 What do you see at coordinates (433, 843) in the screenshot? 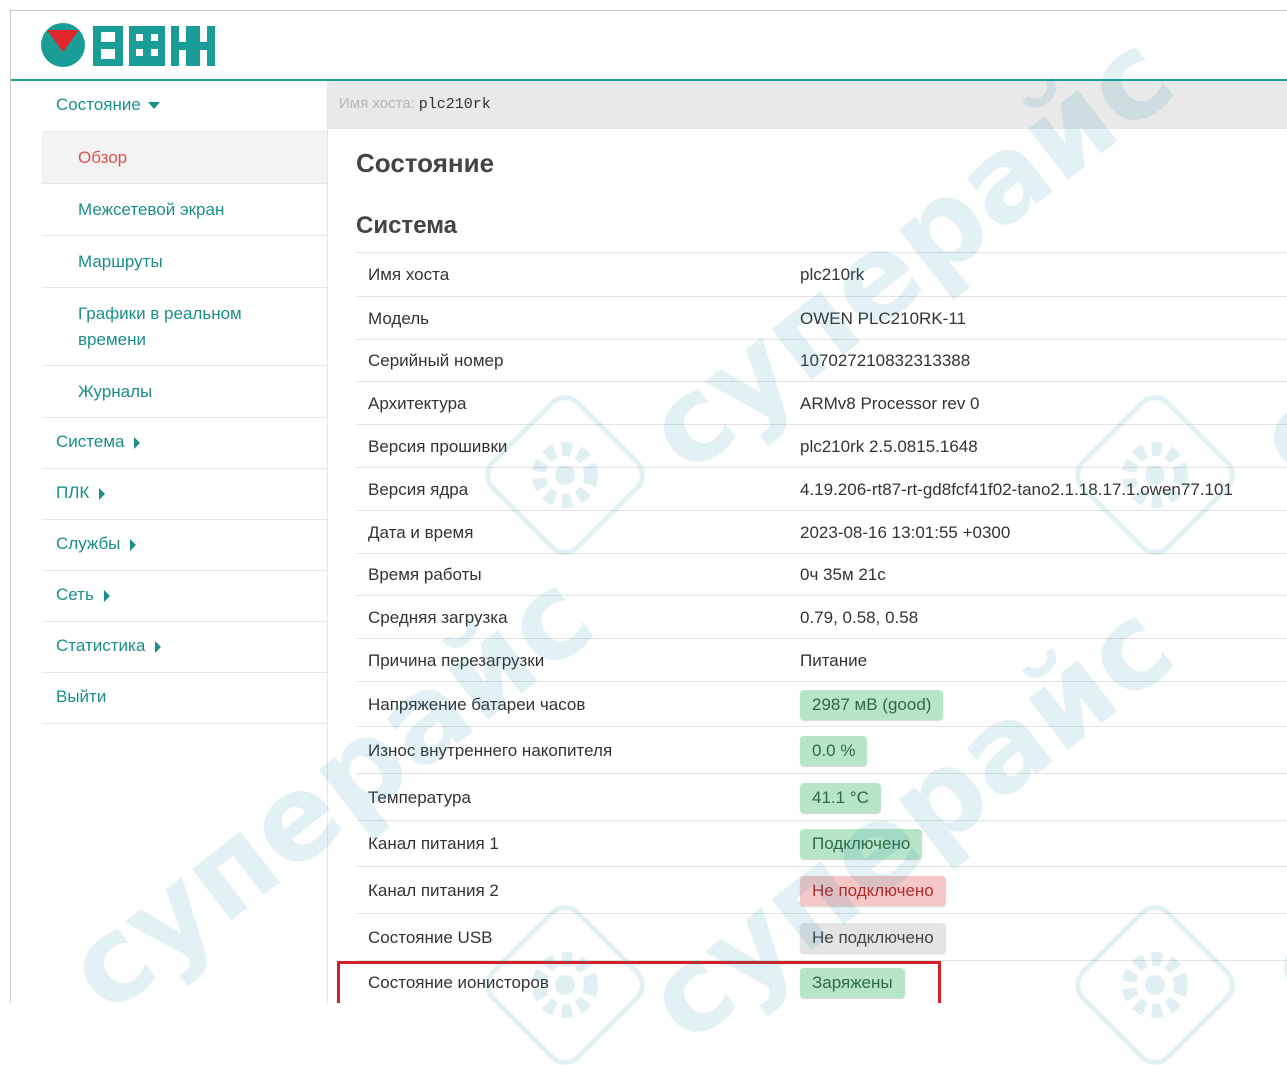
I see `row-key: Канал питания 1` at bounding box center [433, 843].